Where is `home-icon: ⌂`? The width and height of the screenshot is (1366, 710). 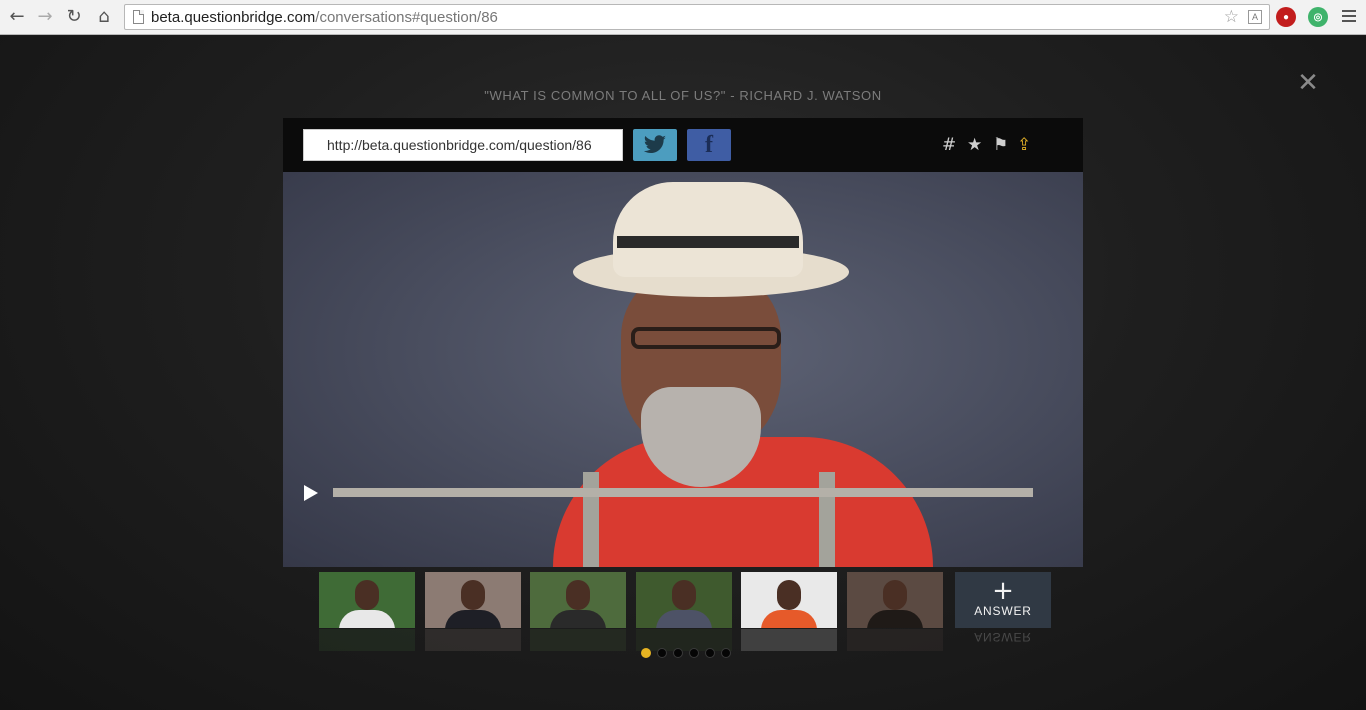 home-icon: ⌂ is located at coordinates (104, 17).